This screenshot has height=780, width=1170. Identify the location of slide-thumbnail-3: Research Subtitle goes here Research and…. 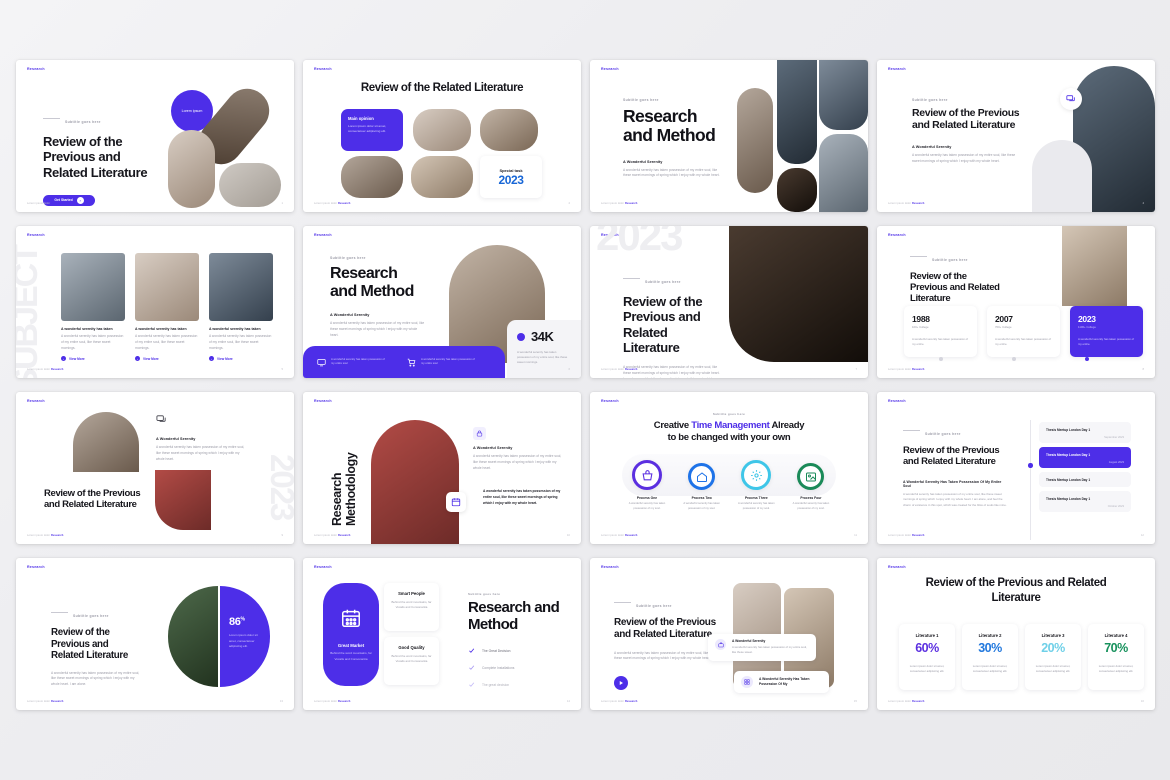
(729, 136).